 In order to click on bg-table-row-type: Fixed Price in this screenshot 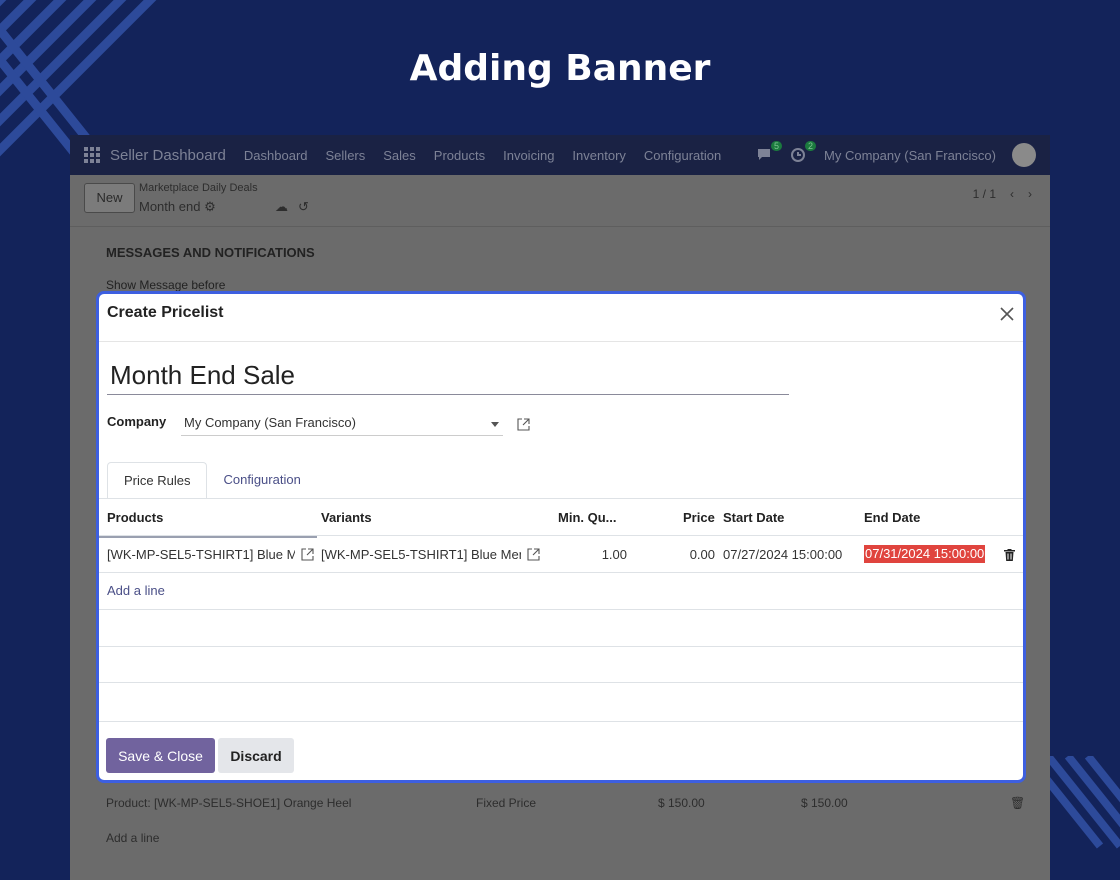, I will do `click(506, 803)`.